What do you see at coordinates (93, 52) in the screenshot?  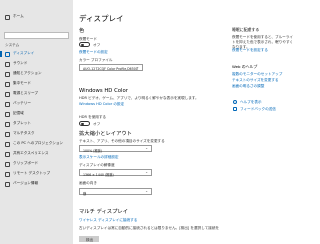 I see `night-light-settings-link: 夜間モードの設定` at bounding box center [93, 52].